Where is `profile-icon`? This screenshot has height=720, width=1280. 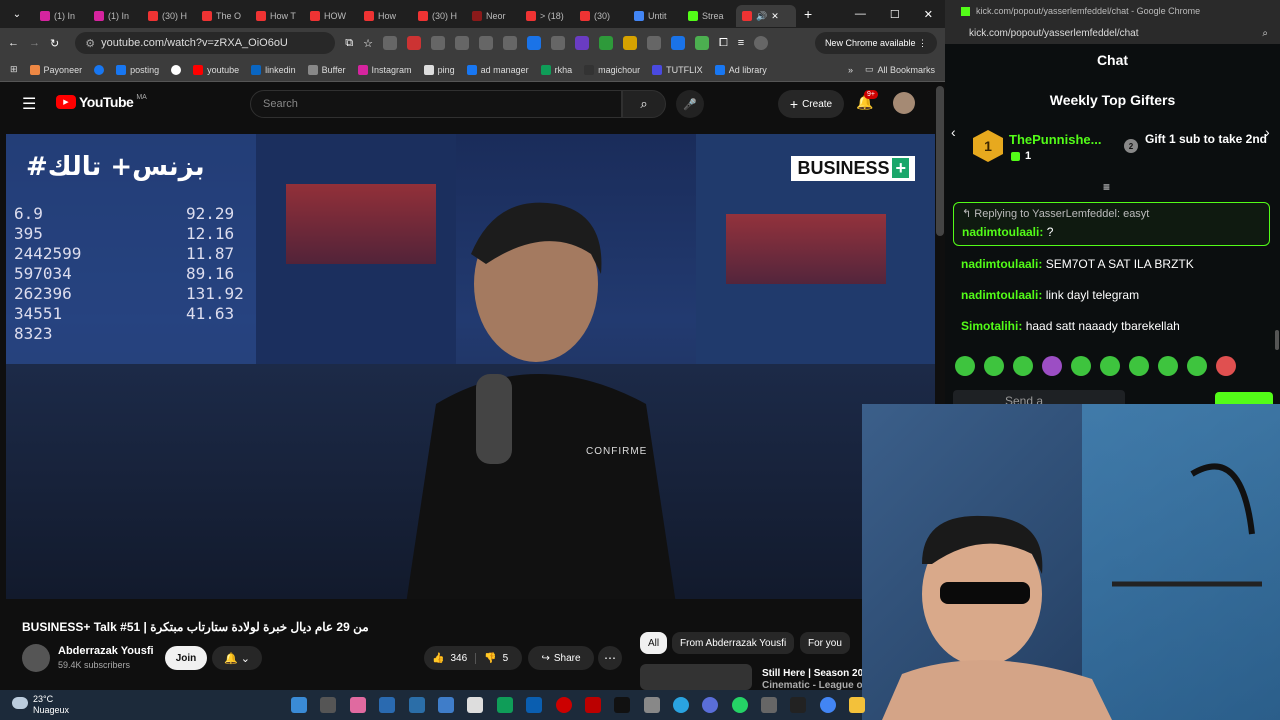
profile-icon is located at coordinates (761, 43).